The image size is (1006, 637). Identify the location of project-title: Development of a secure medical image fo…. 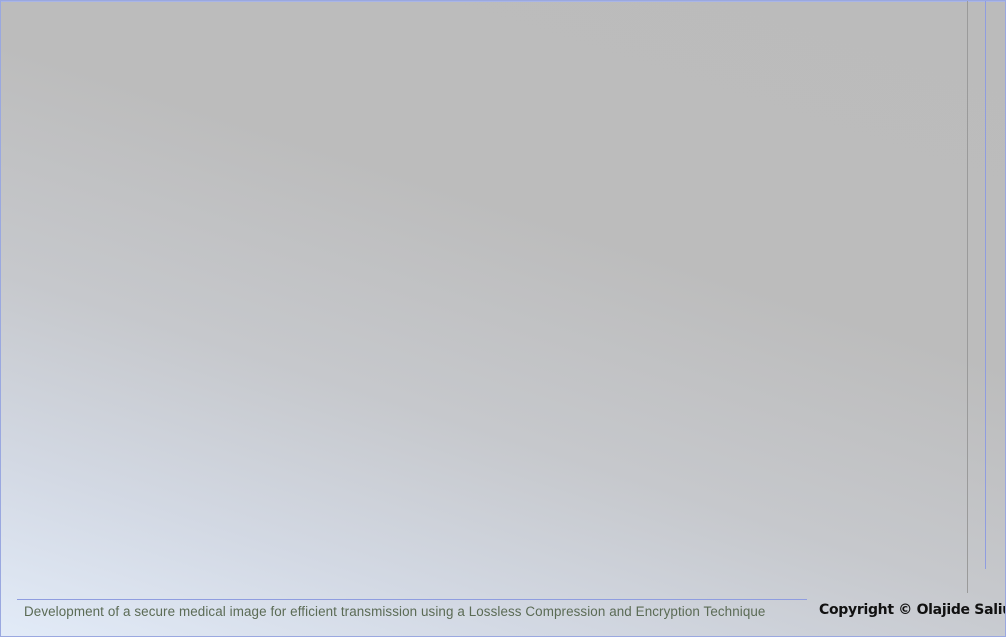
(395, 611).